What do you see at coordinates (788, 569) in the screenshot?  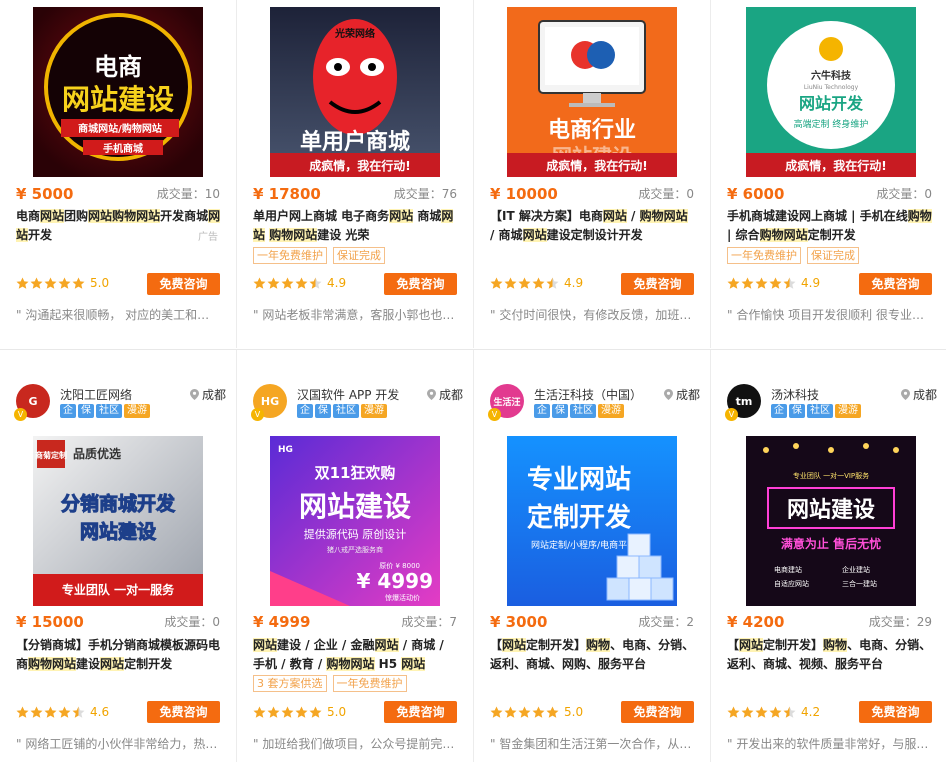 I see `thumb-item: 电商建站` at bounding box center [788, 569].